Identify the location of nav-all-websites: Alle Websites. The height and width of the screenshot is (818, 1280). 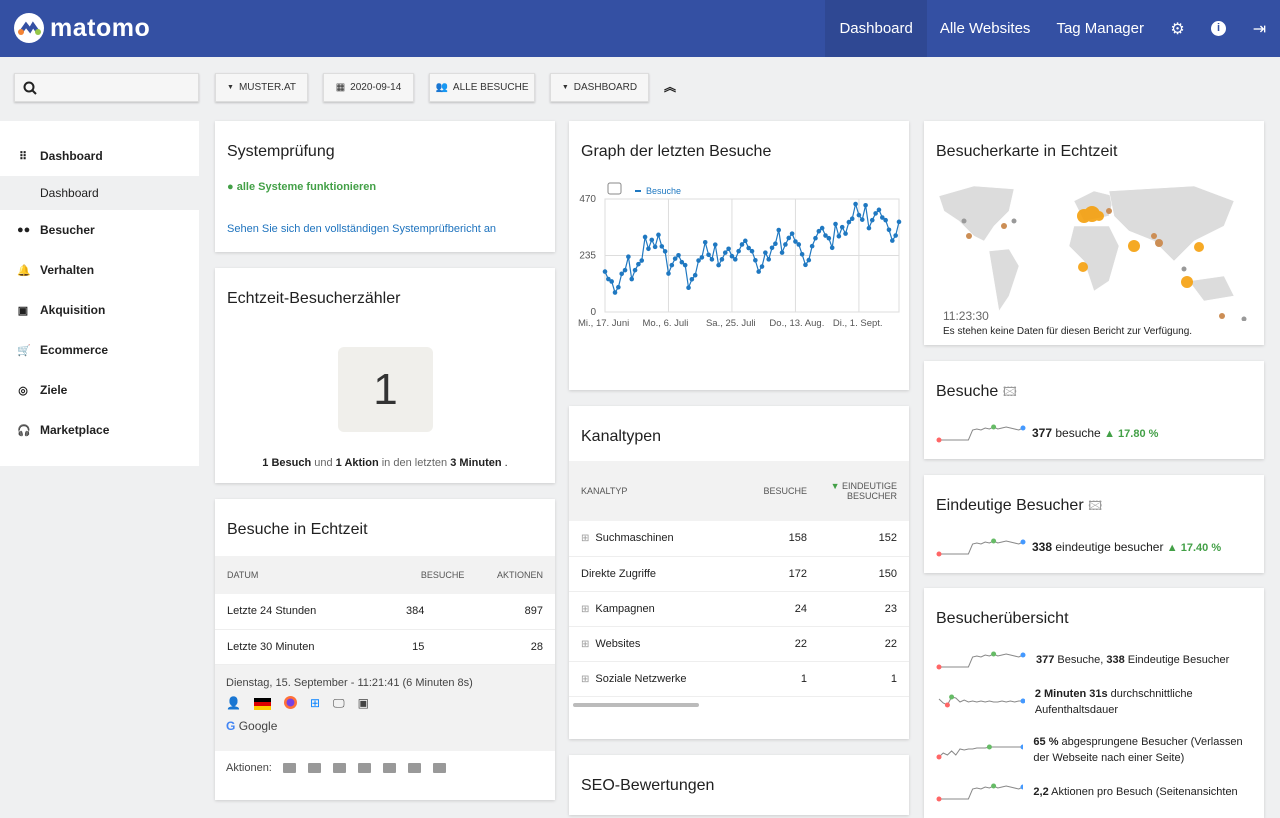
(985, 28).